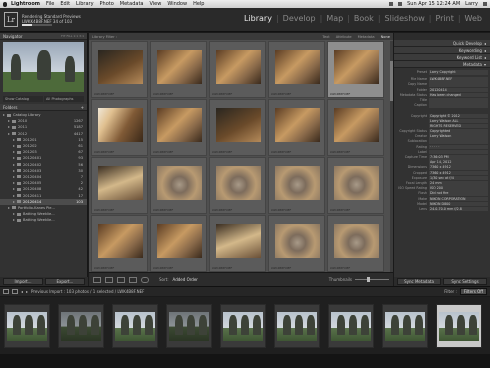 The image size is (490, 368). I want to click on module-library: Library, so click(258, 18).